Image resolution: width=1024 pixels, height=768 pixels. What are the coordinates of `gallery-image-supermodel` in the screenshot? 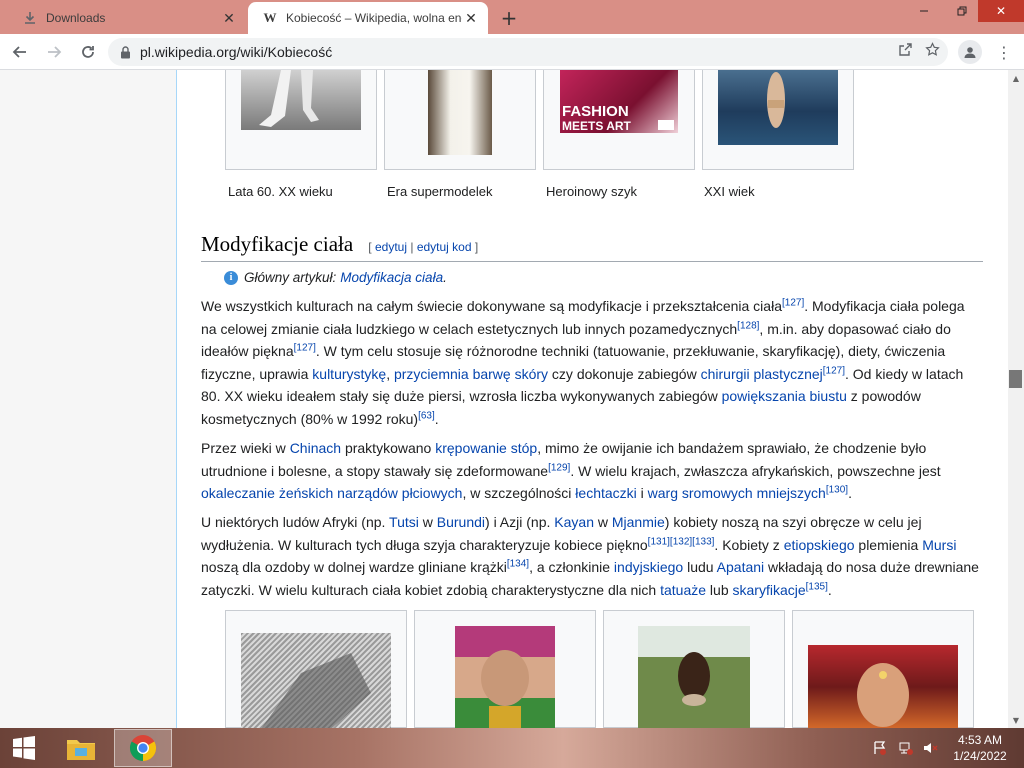 It's located at (460, 112).